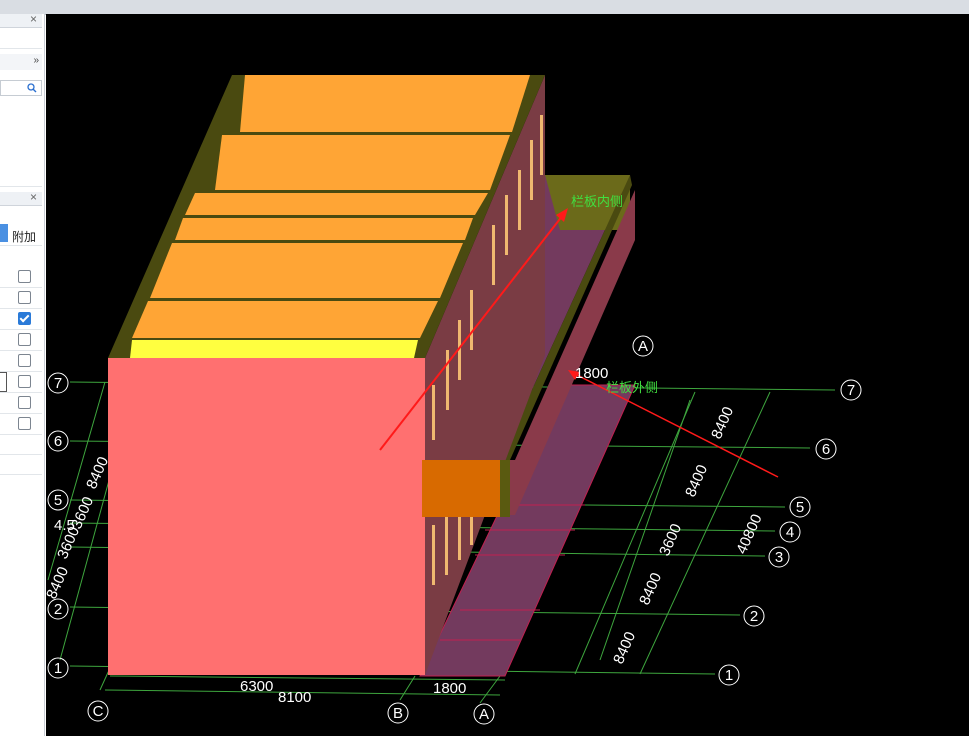 The image size is (969, 736). I want to click on axis-label-1-left: 1, so click(58, 668).